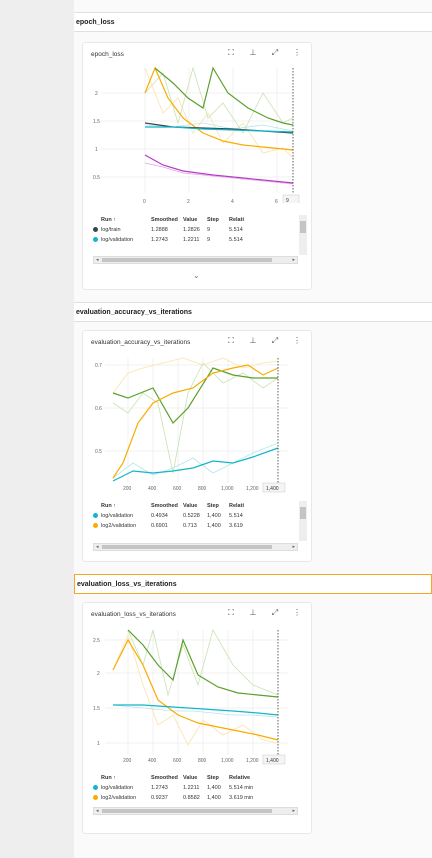 This screenshot has width=432, height=858. What do you see at coordinates (133, 614) in the screenshot?
I see `card-title: evaluation_loss_vs_iterations` at bounding box center [133, 614].